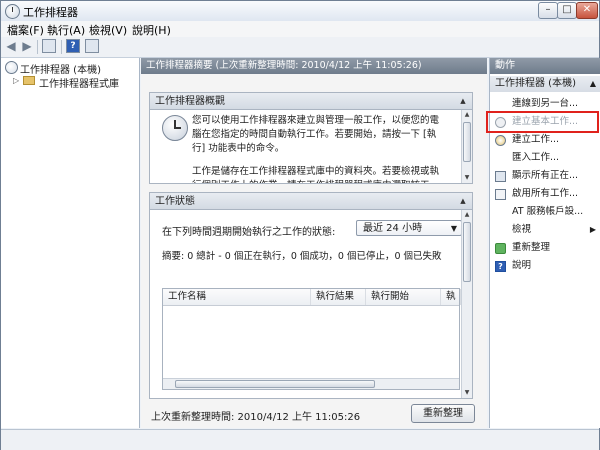 This screenshot has width=600, height=450. Describe the element at coordinates (453, 228) in the screenshot. I see `chevron-down-icon: ▼` at that location.